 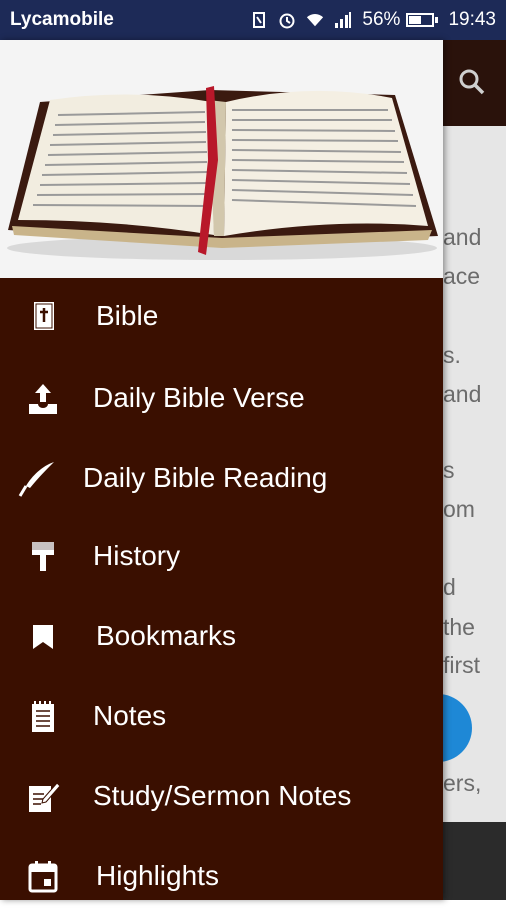 I want to click on menu-item-daily-bible-reading: Daily Bible Reading, so click(x=221, y=479).